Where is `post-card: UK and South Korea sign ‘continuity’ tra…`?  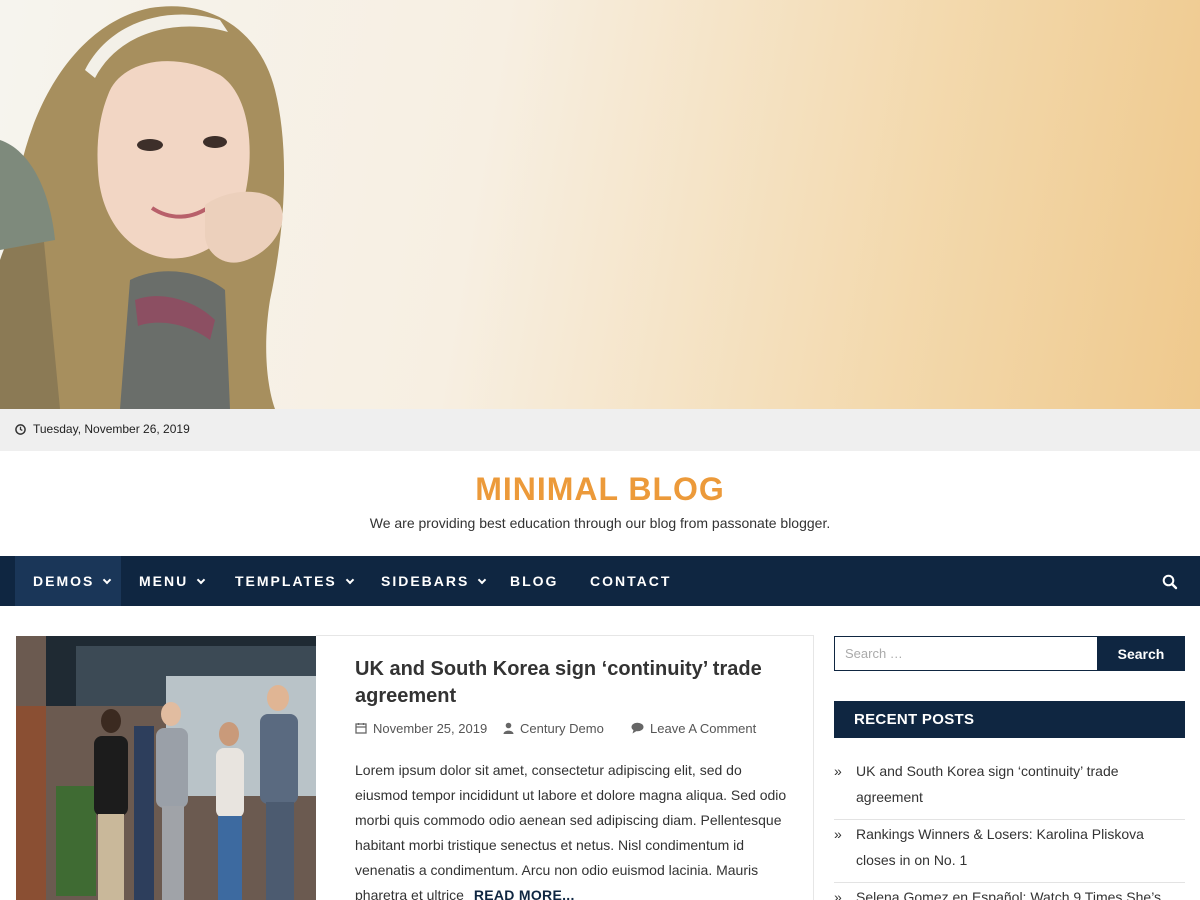 post-card: UK and South Korea sign ‘continuity’ tra… is located at coordinates (565, 767).